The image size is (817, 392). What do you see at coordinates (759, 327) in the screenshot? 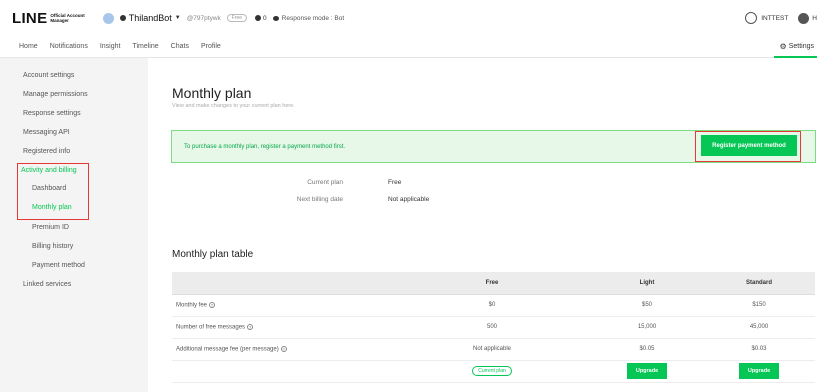
I see `cell: 45,000` at bounding box center [759, 327].